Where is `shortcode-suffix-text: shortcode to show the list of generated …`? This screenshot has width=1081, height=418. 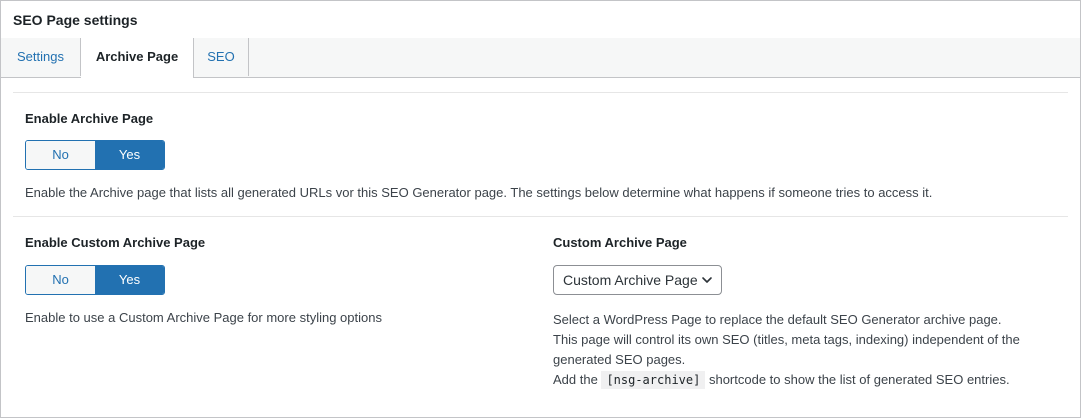
shortcode-suffix-text: shortcode to show the list of generated … is located at coordinates (857, 379).